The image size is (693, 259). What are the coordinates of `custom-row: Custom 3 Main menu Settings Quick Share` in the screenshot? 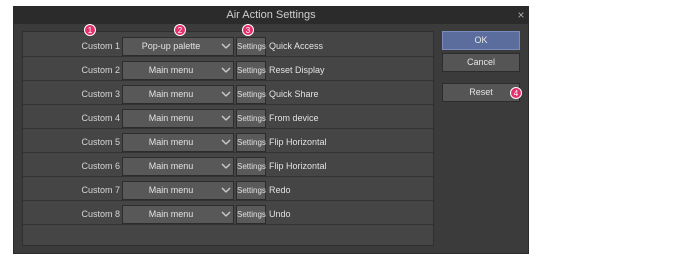 It's located at (228, 94).